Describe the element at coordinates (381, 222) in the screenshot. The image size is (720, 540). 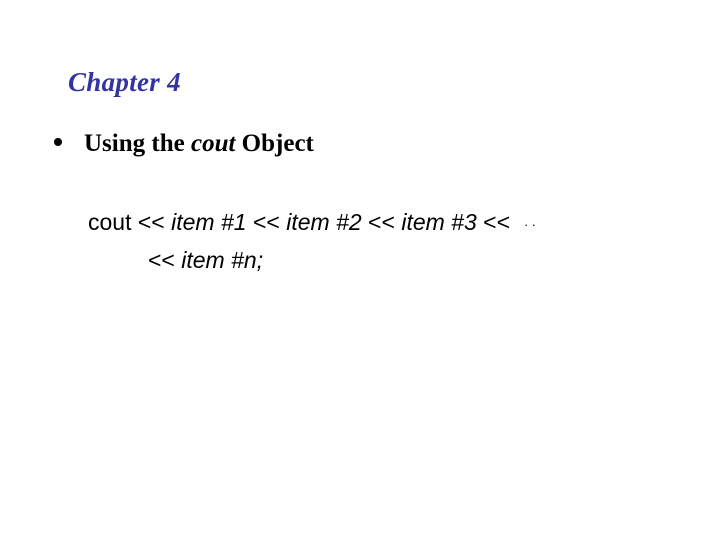
I see `code-operator-3: <<` at that location.